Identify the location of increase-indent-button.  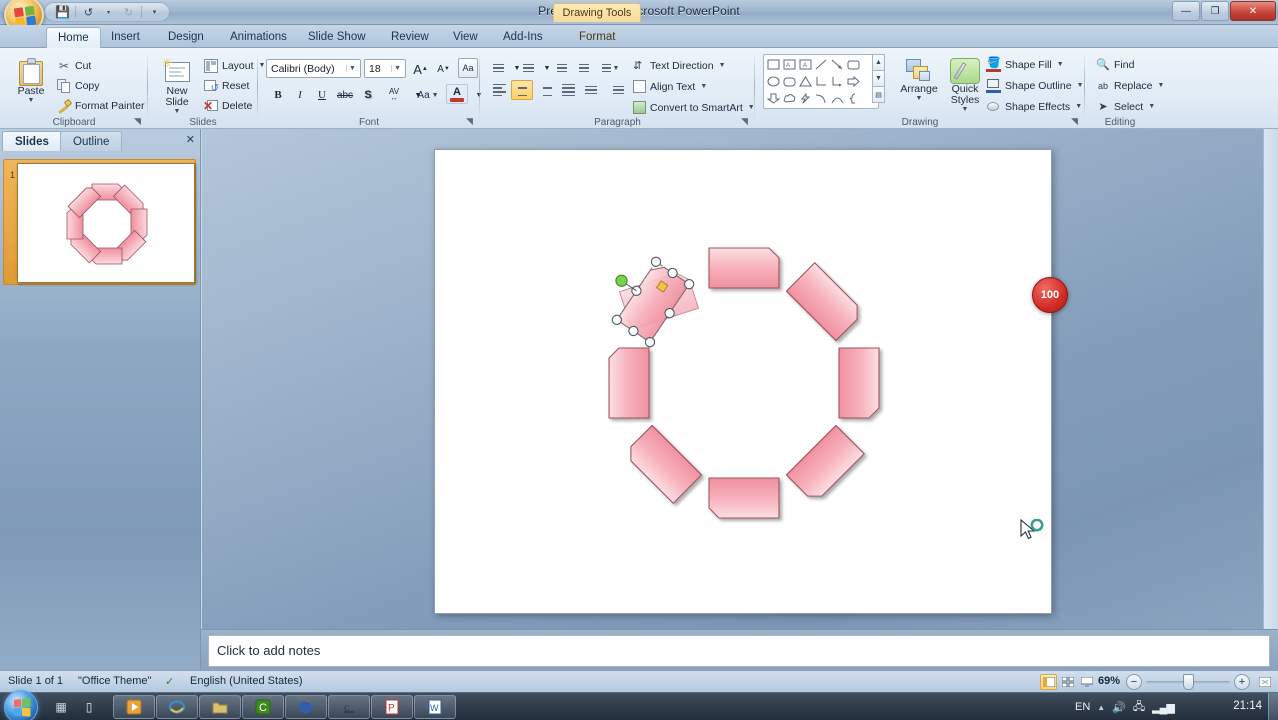
(584, 68).